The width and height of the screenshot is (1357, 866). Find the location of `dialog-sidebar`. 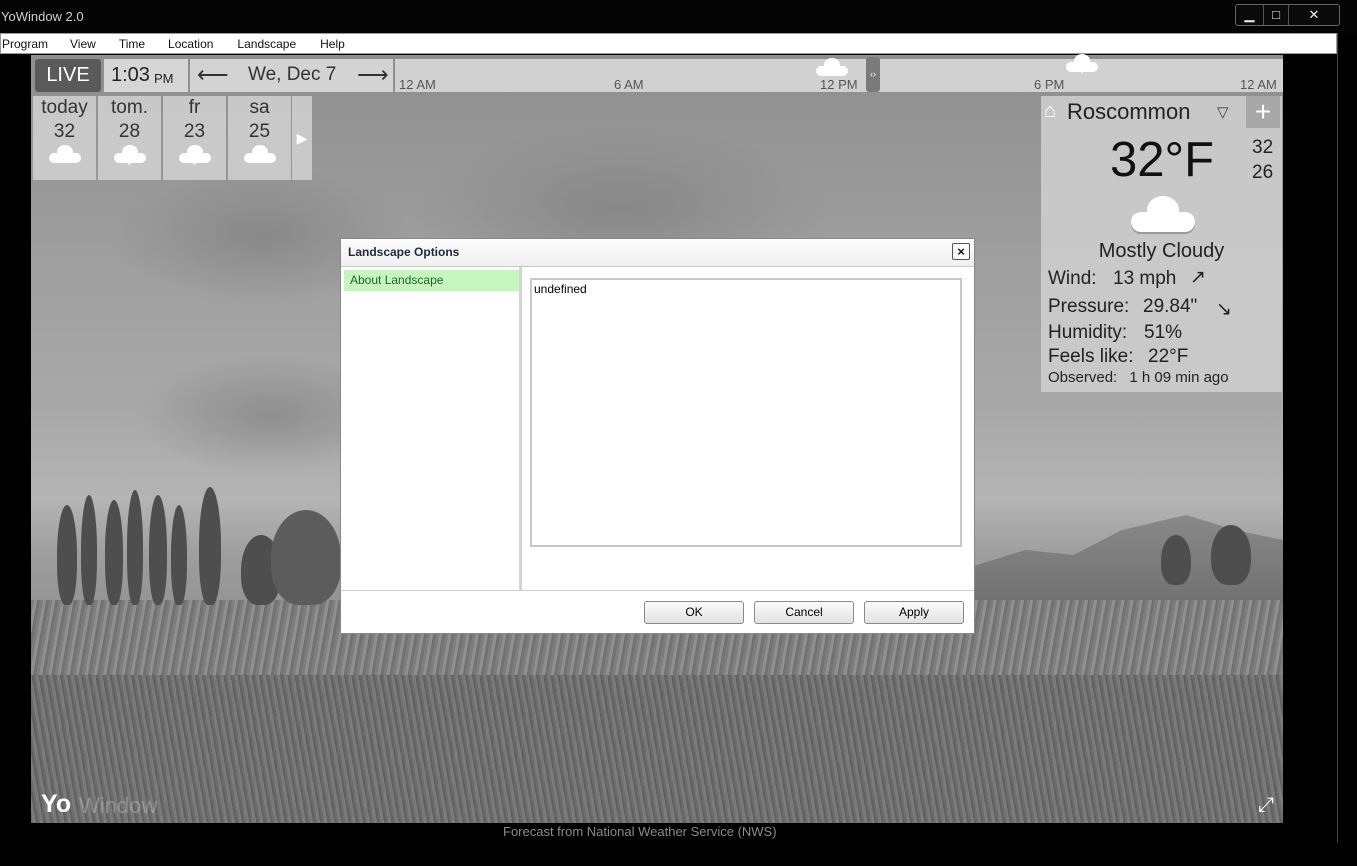

dialog-sidebar is located at coordinates (431, 428).